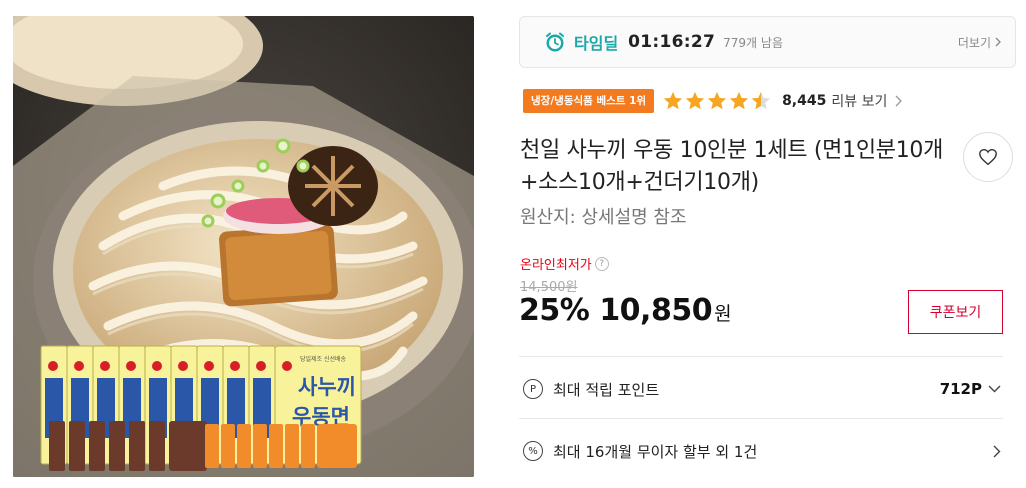 The height and width of the screenshot is (488, 1026). Describe the element at coordinates (554, 310) in the screenshot. I see `discount-rate: 25%` at that location.